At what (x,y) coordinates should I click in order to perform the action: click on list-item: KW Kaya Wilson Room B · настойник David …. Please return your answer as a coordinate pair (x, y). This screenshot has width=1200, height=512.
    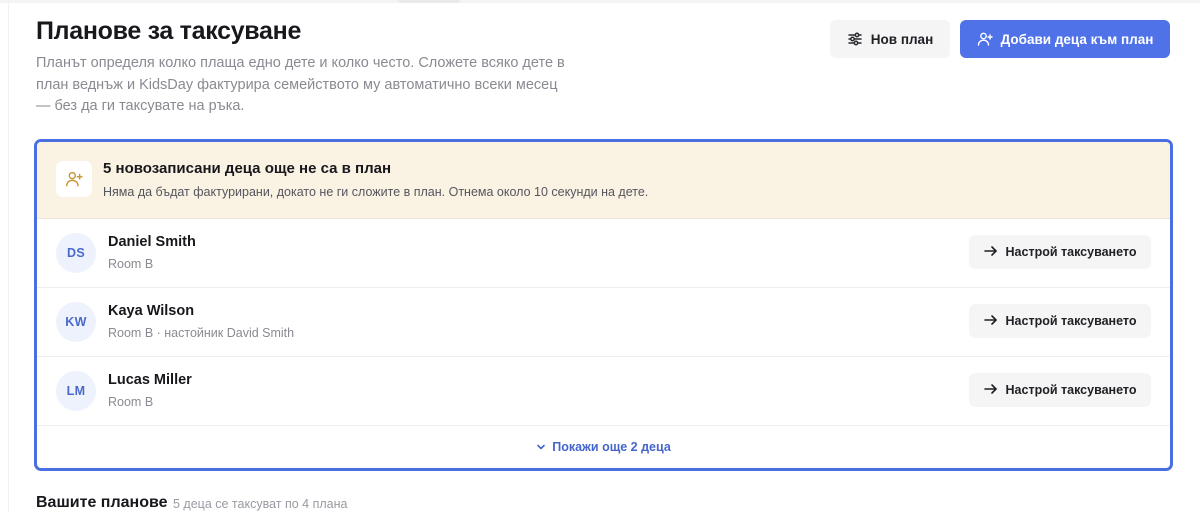
    Looking at the image, I should click on (603, 322).